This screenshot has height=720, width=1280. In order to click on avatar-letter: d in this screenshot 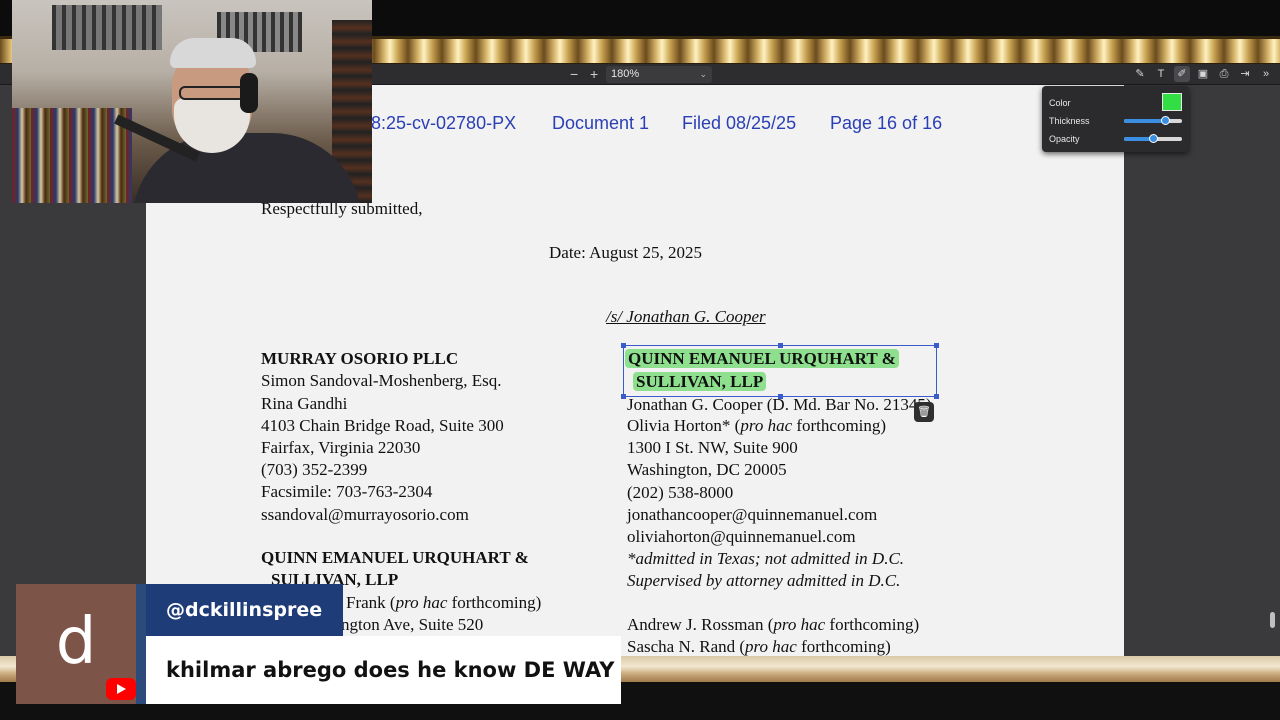, I will do `click(76, 642)`.